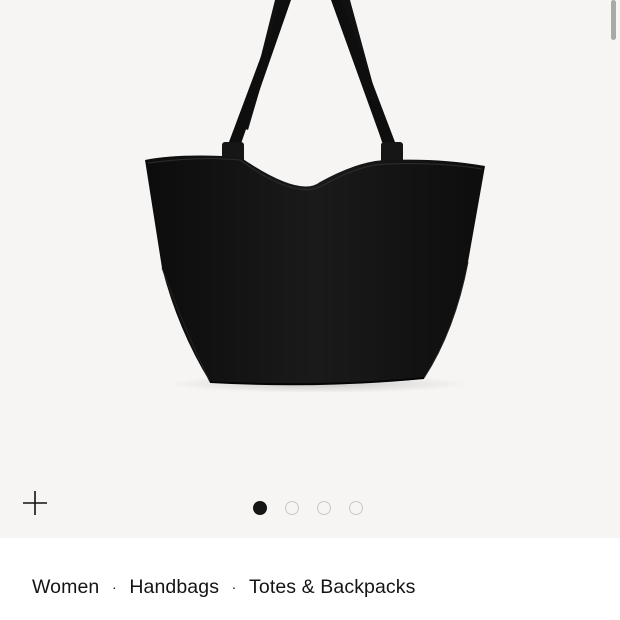 This screenshot has width=620, height=620. Describe the element at coordinates (613, 20) in the screenshot. I see `scrollbar-thumb` at that location.